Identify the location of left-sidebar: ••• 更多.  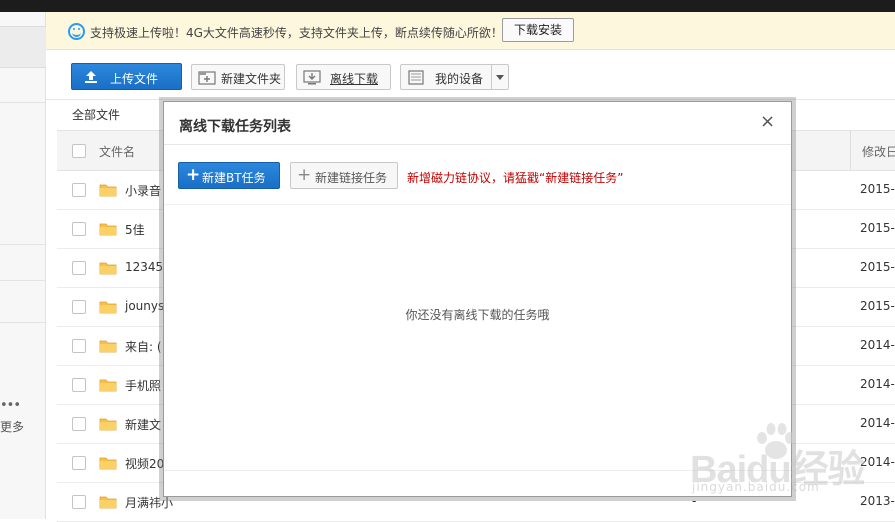
(23, 265).